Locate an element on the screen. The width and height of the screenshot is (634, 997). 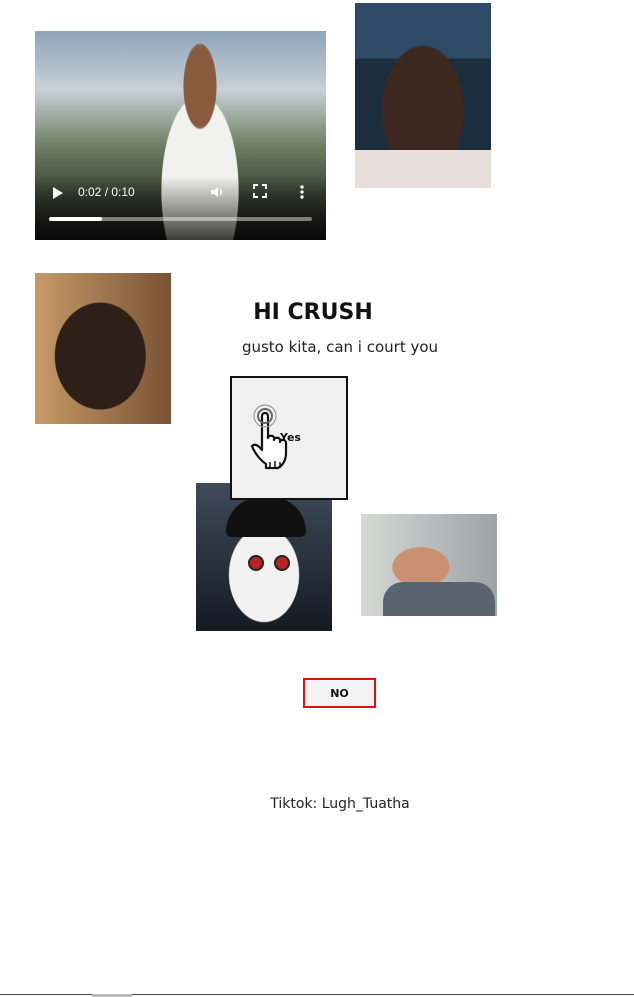
page-subtitle: gusto kita, can i court you is located at coordinates (340, 347).